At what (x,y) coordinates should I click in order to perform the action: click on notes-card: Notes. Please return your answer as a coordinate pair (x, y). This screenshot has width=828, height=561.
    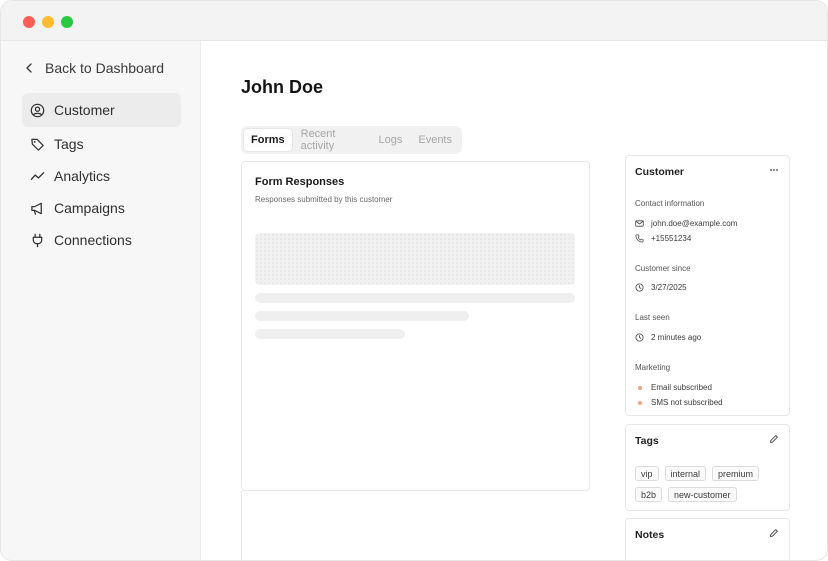
    Looking at the image, I should click on (707, 539).